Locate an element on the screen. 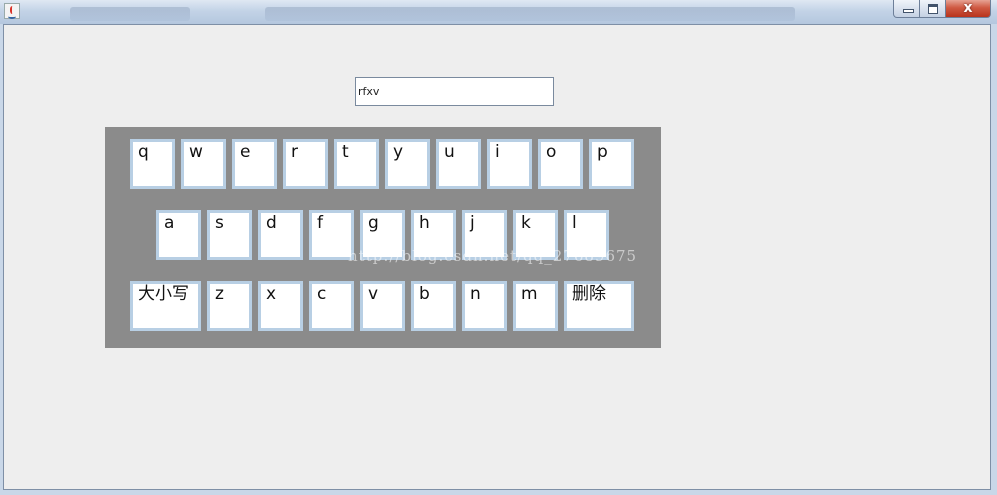 This screenshot has height=495, width=997. key-w: w is located at coordinates (203, 164).